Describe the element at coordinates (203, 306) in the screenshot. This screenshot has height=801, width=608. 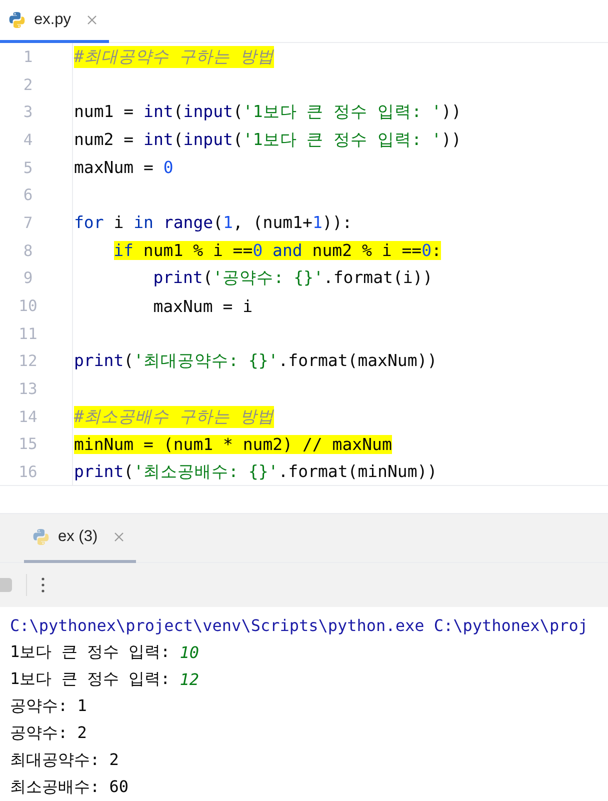
I see `code-line: maxNum = i` at that location.